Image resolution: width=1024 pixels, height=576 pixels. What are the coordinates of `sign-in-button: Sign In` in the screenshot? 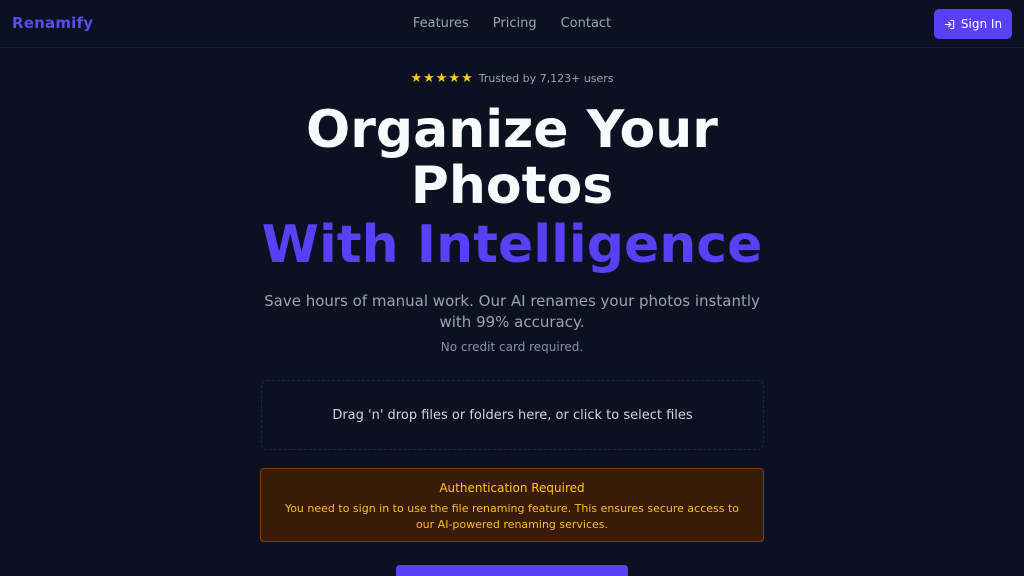 It's located at (973, 24).